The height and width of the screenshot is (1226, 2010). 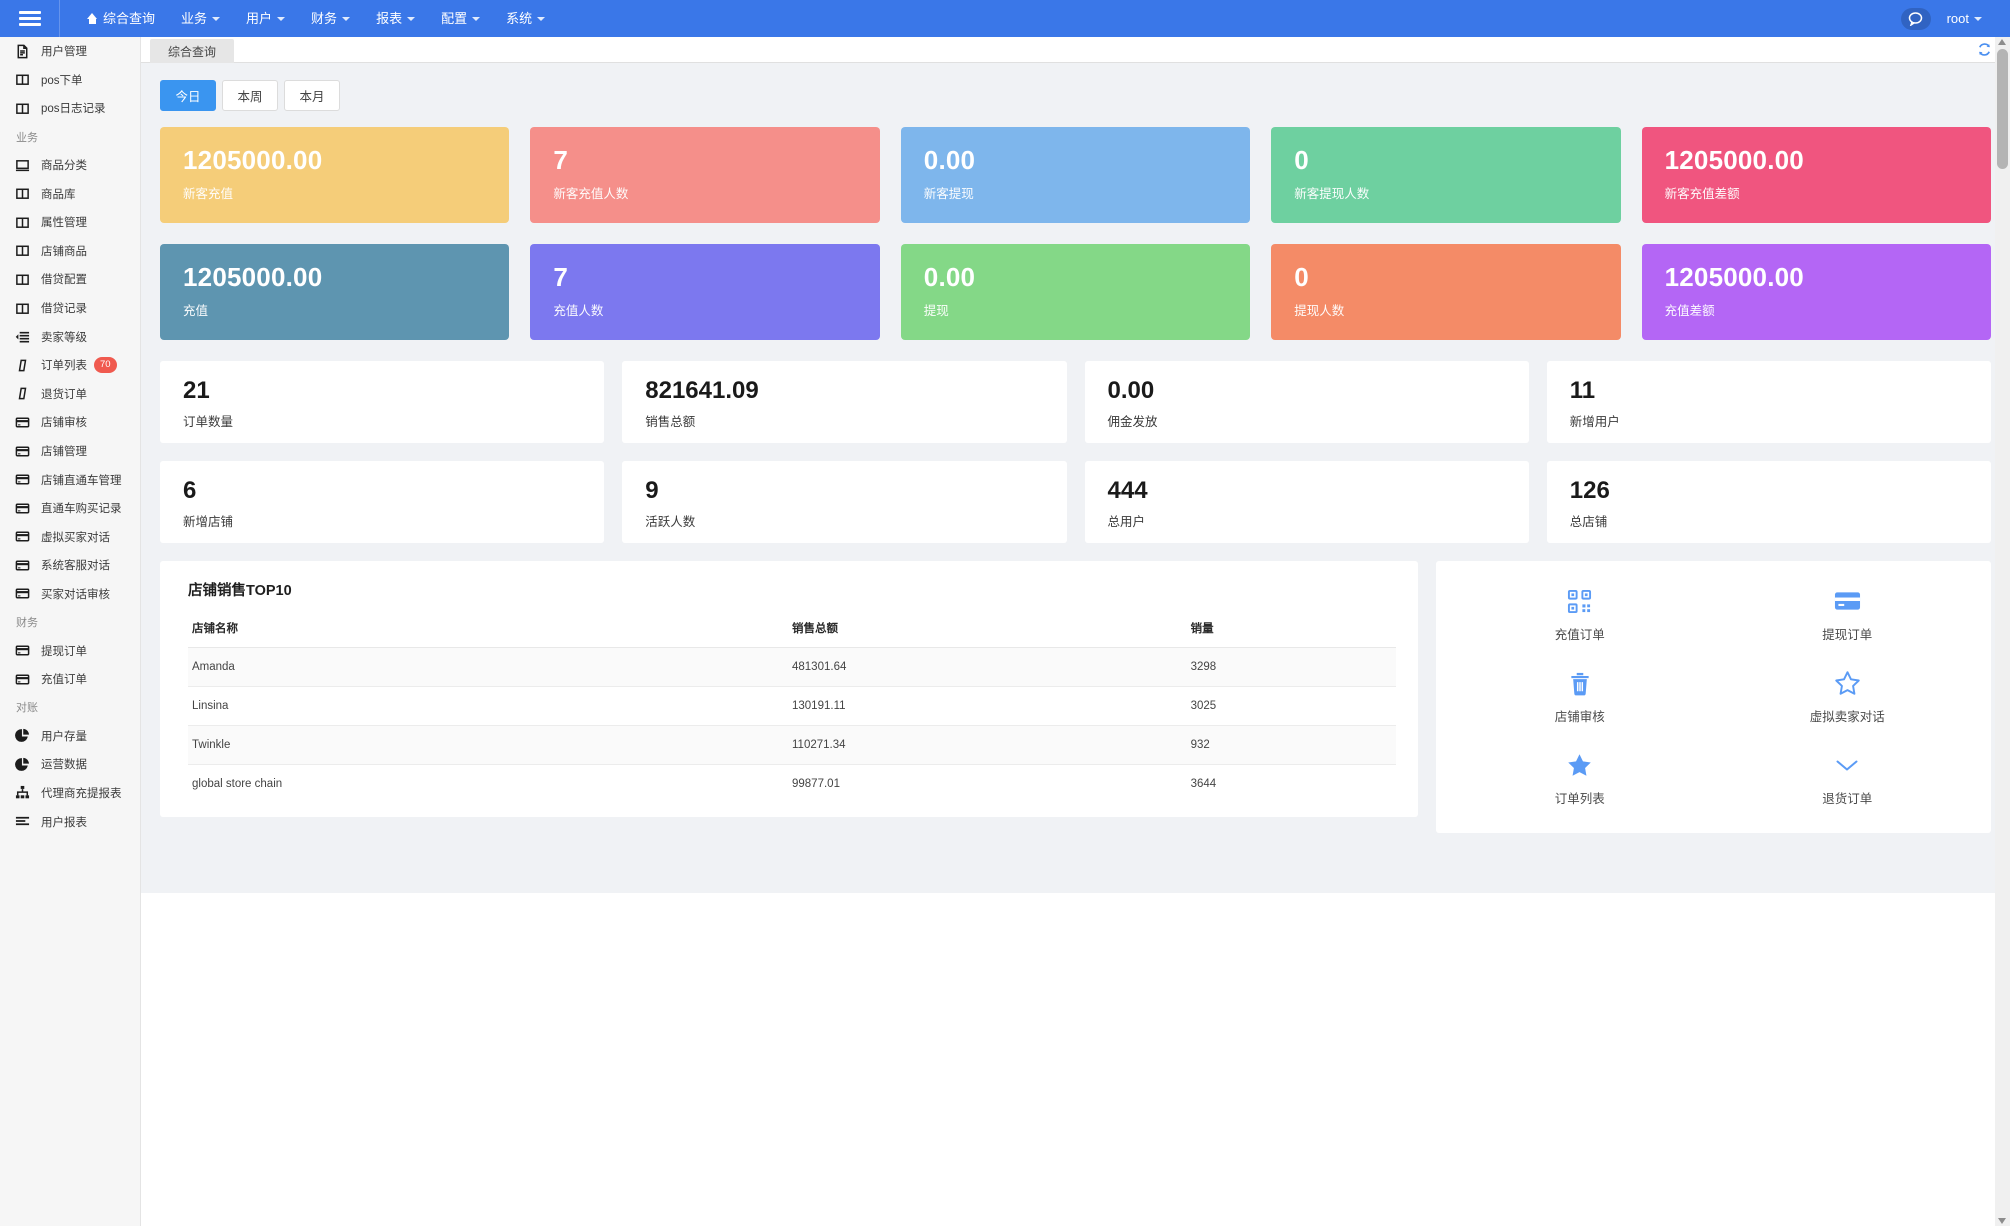 I want to click on stat-card-7: 444 总用户, so click(x=1306, y=502).